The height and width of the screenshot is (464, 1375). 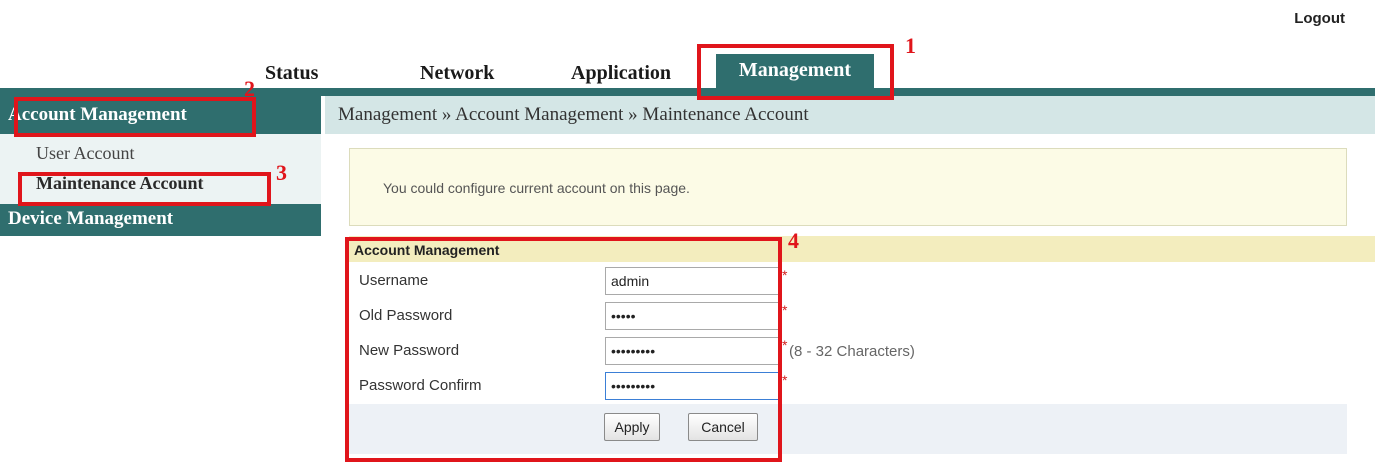 What do you see at coordinates (249, 88) in the screenshot?
I see `annotation-number-2: 2` at bounding box center [249, 88].